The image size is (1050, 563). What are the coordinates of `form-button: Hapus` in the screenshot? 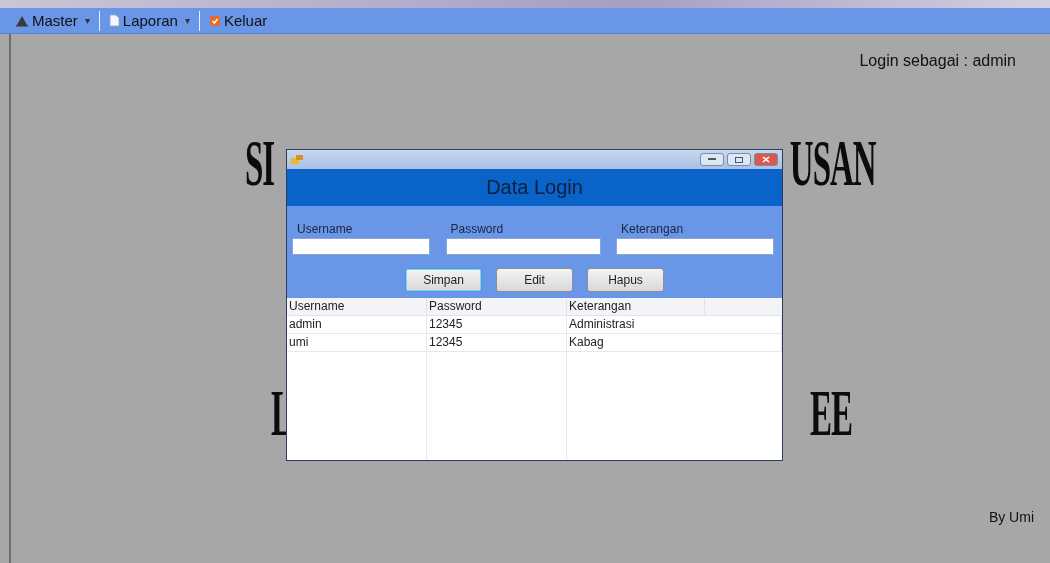 It's located at (625, 280).